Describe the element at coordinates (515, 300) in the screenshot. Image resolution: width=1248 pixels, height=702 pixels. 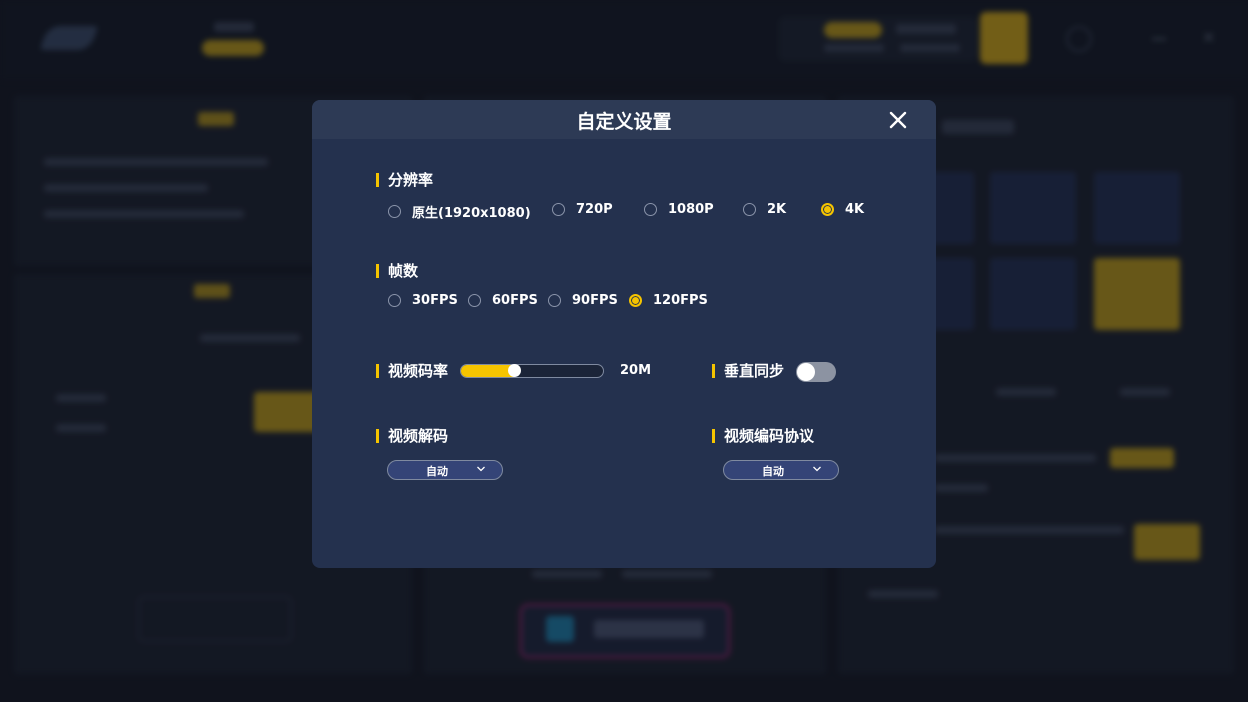
I see `radio-label: 60FPS` at that location.